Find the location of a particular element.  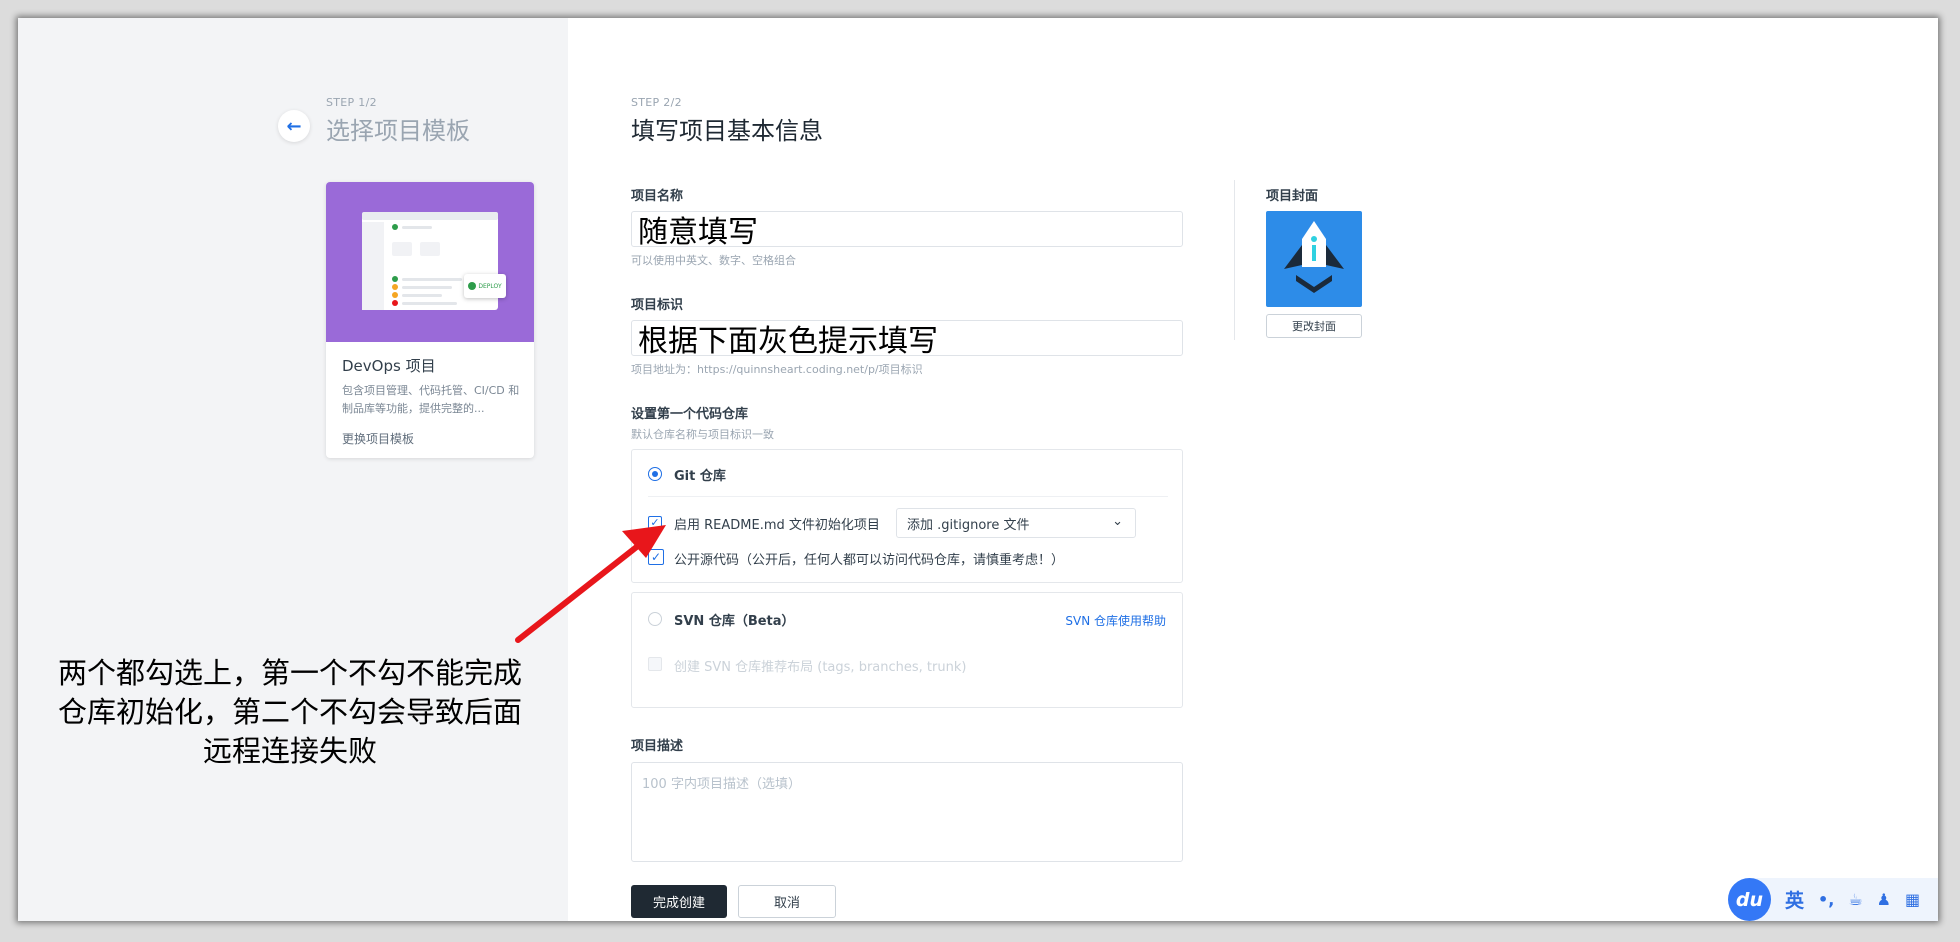

grid-icon: ▦ is located at coordinates (1912, 899).